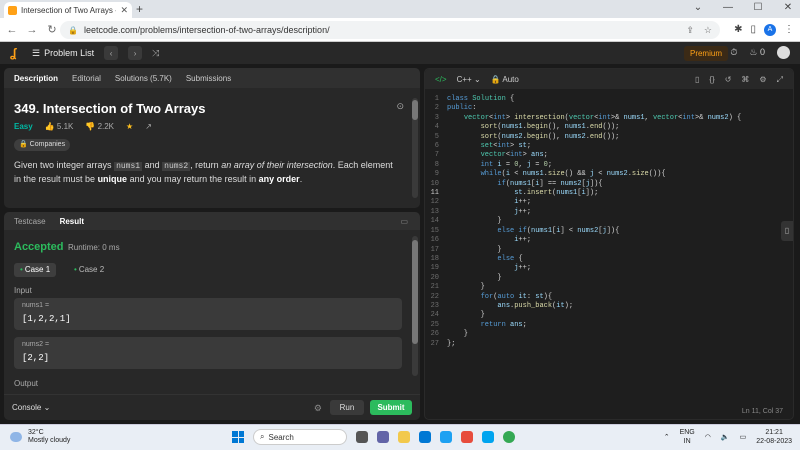  I want to click on windows-start-icon, so click(238, 437).